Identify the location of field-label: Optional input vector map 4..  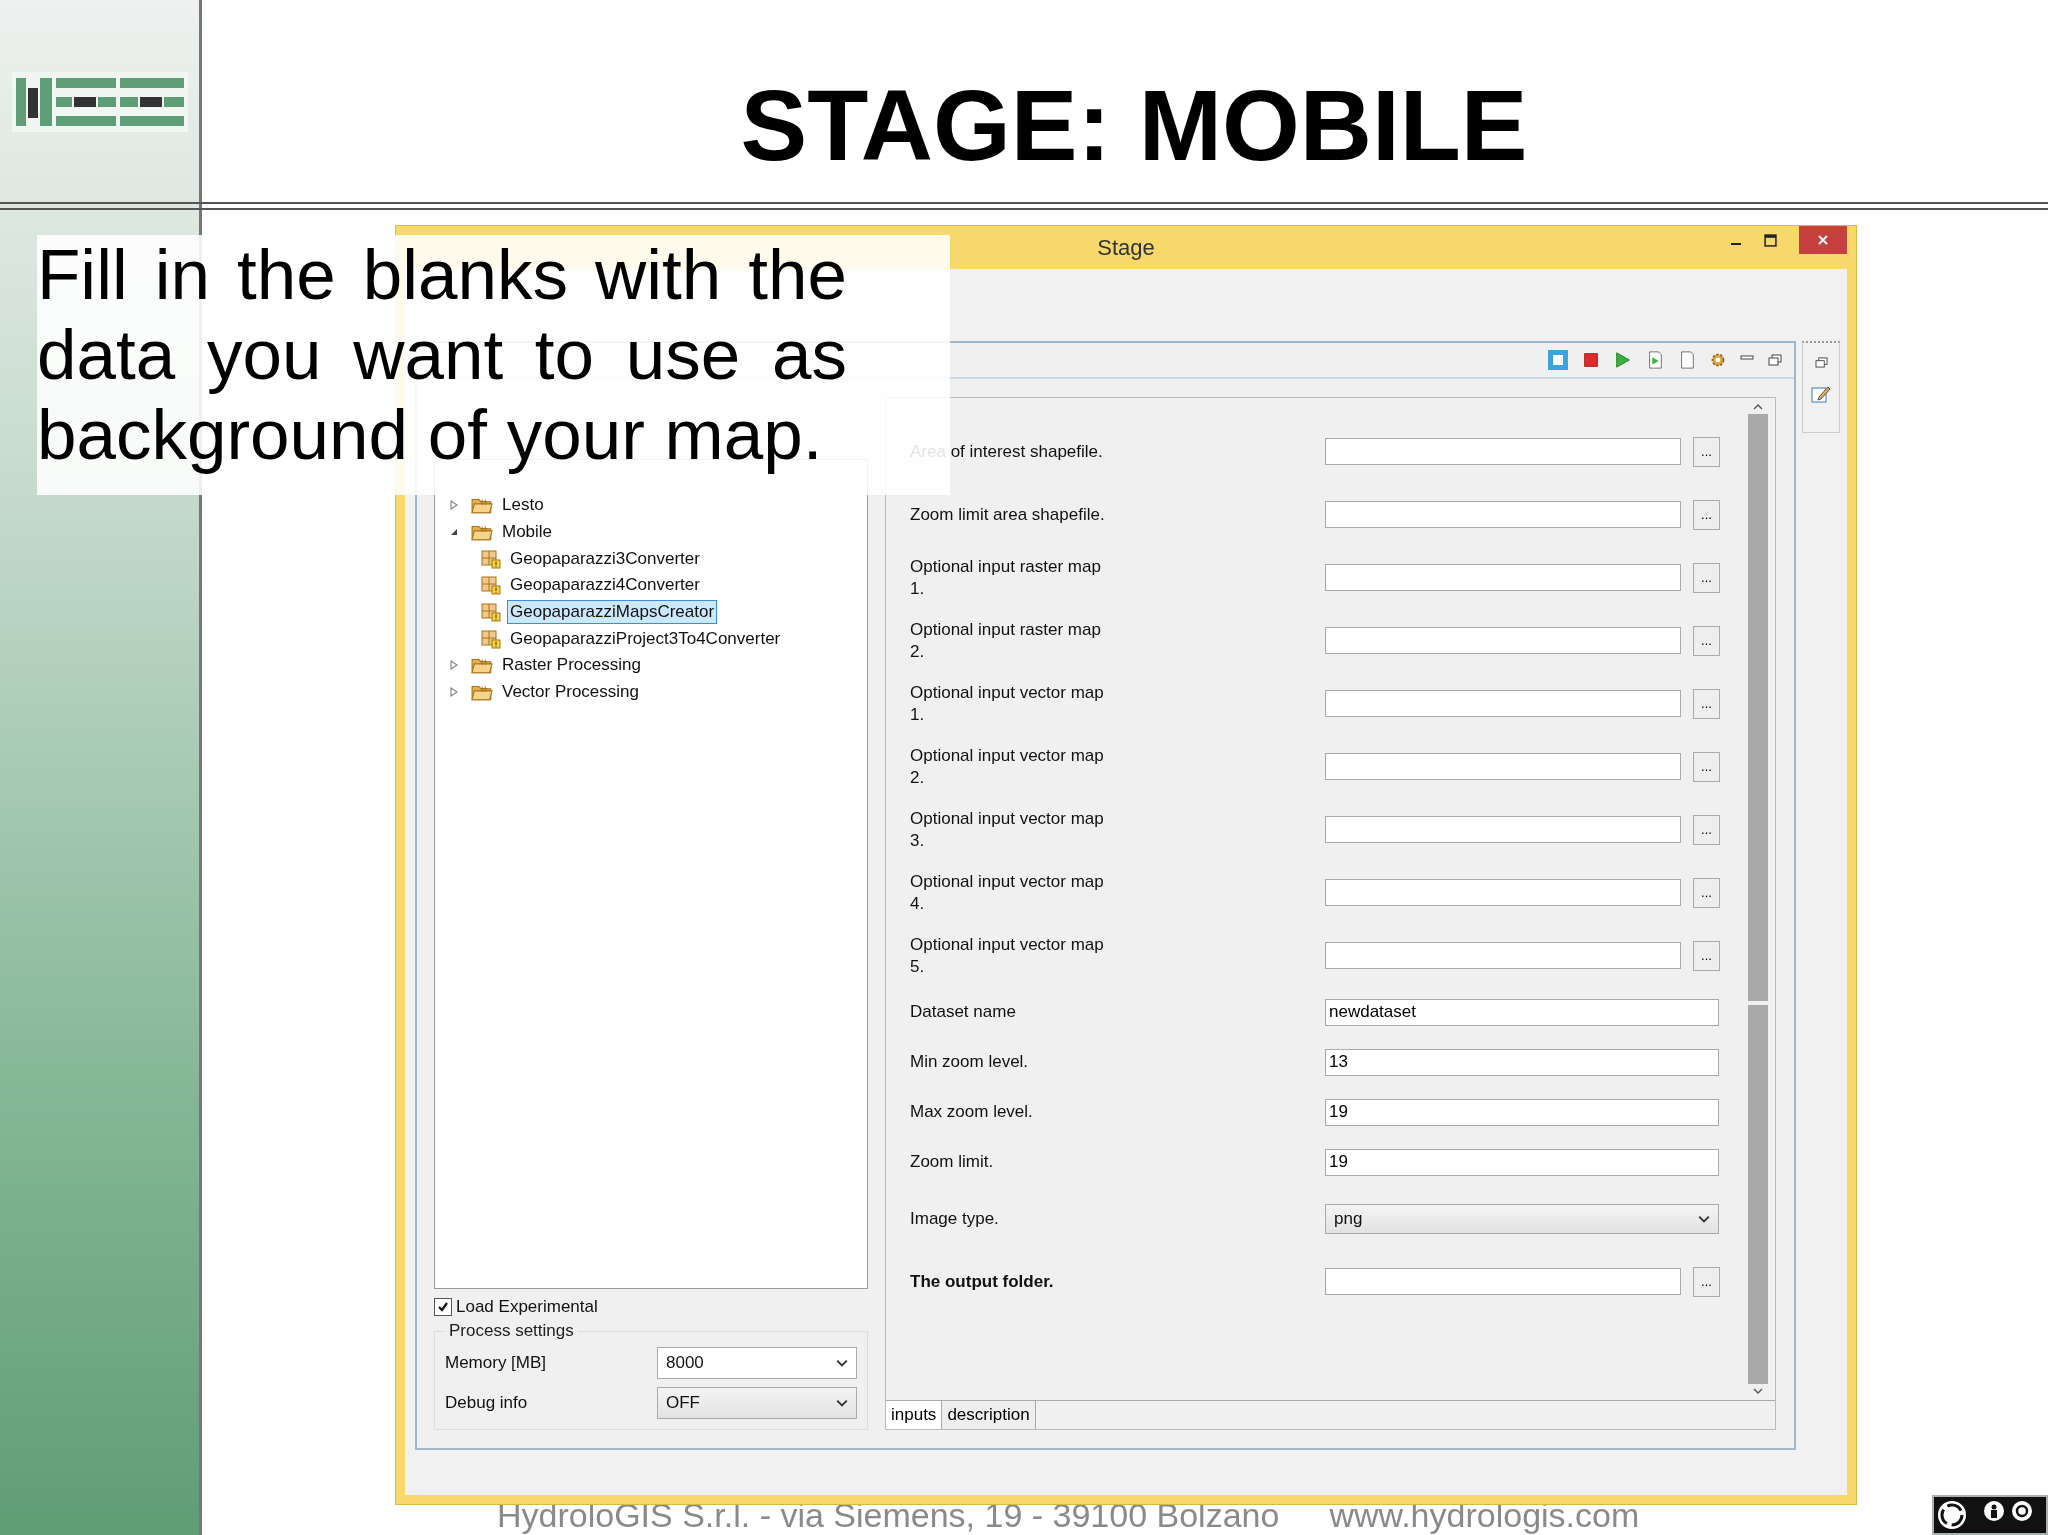
(1007, 892).